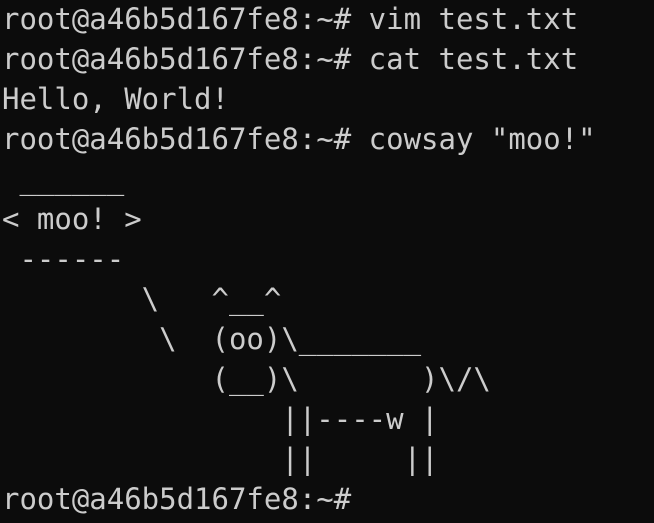 The height and width of the screenshot is (523, 654). What do you see at coordinates (142, 299) in the screenshot?
I see `cowsay-cow-line-1: \ ^__^` at bounding box center [142, 299].